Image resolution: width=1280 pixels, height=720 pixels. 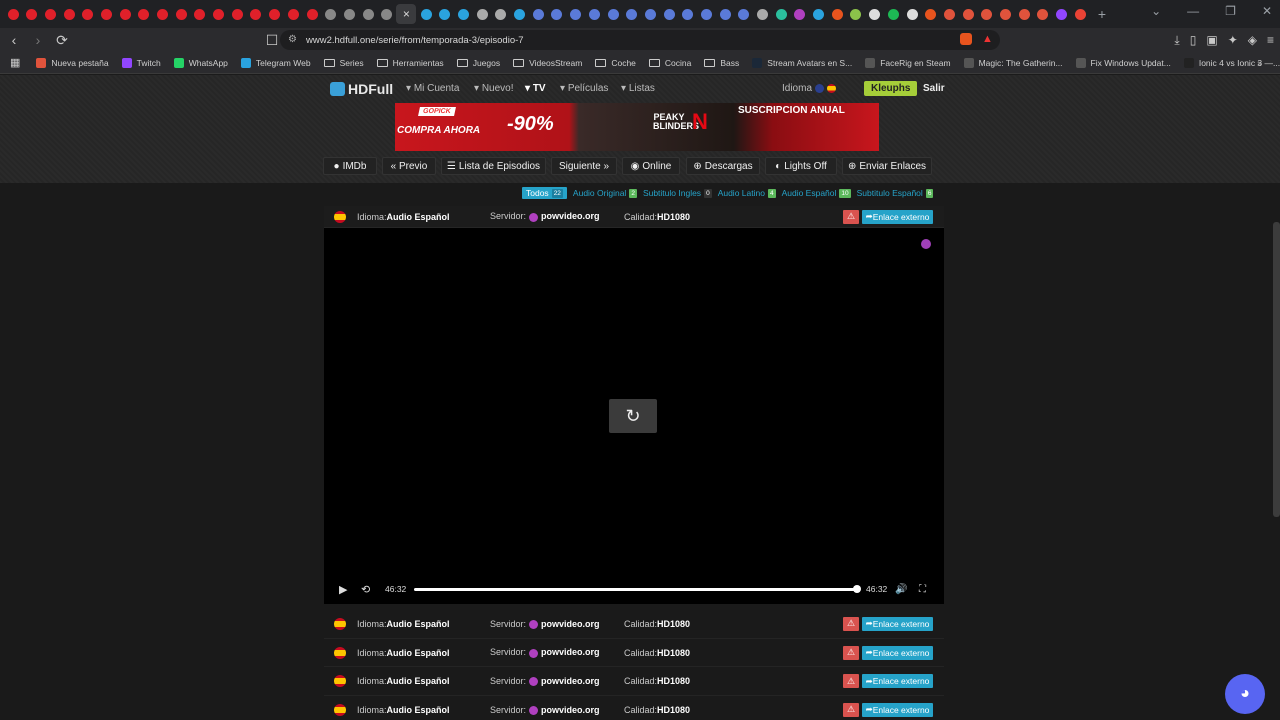 I want to click on user-button: Kleuphs, so click(x=891, y=88).